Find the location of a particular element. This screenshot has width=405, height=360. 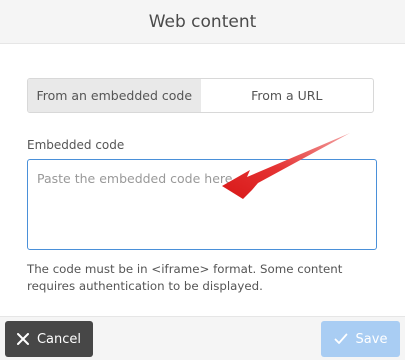

cancel-button: Cancel is located at coordinates (49, 339).